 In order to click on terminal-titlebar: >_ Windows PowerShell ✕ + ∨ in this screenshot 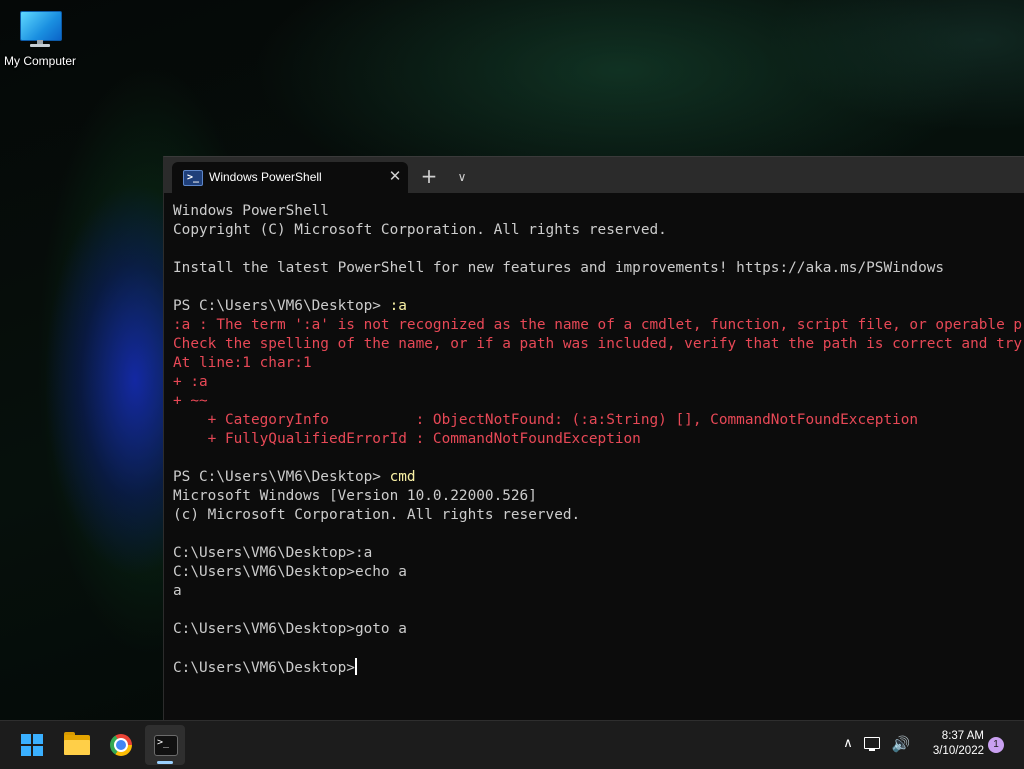, I will do `click(594, 175)`.